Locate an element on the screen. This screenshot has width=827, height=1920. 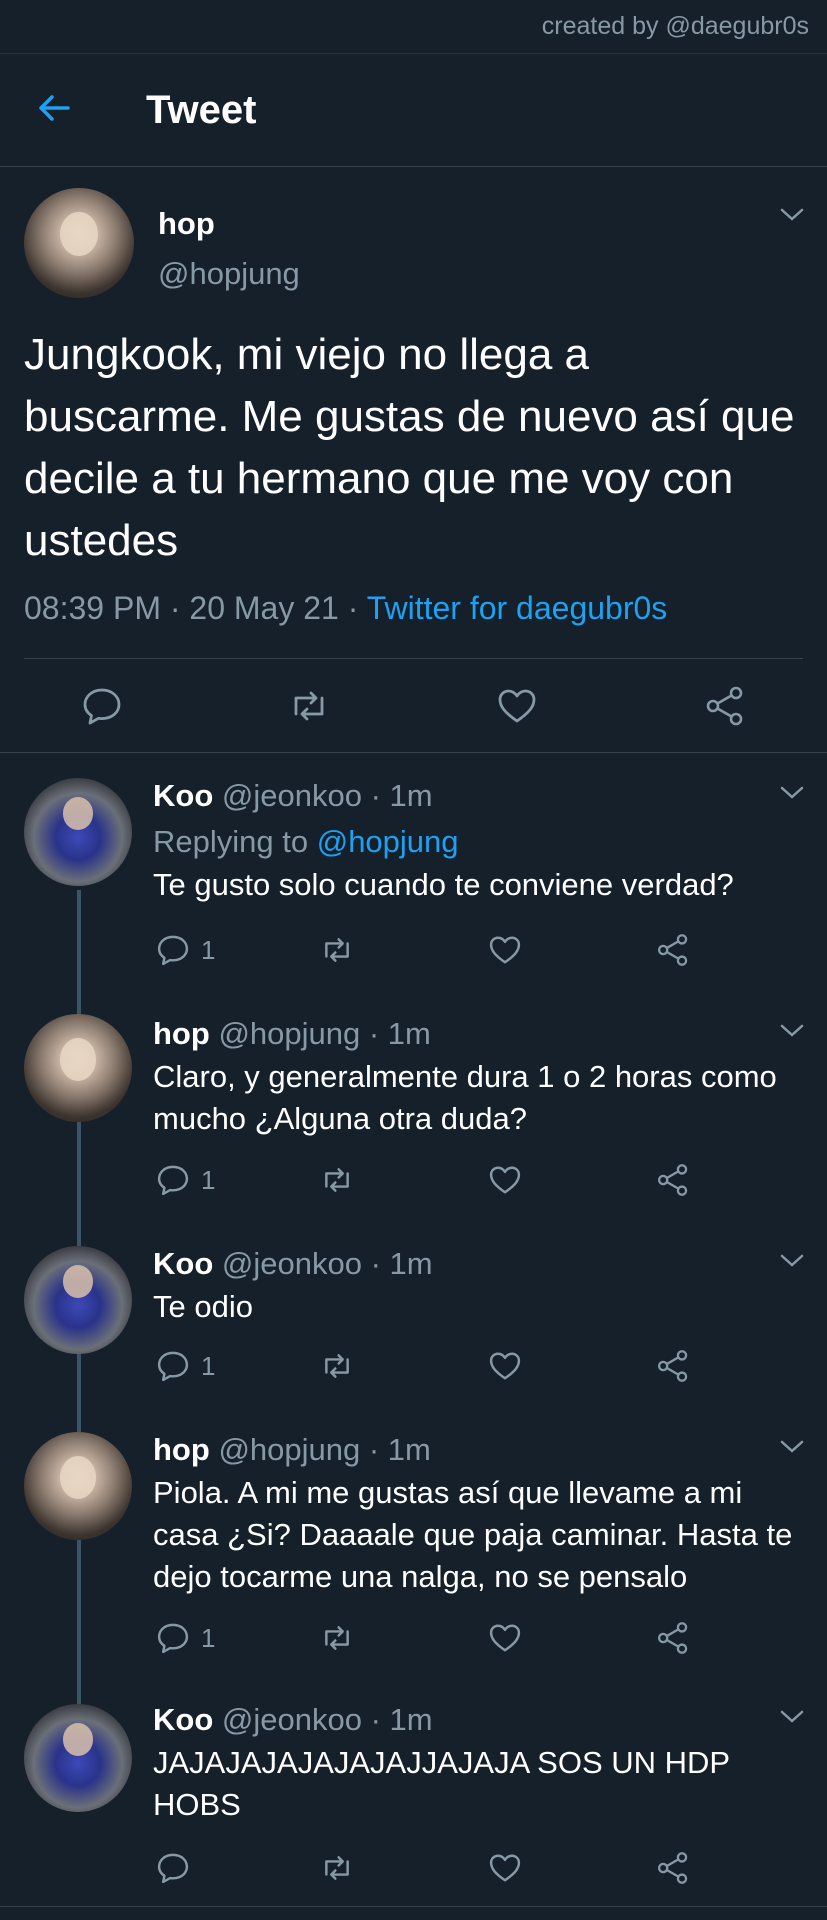
tweet-source-link: Twitter for daegubr0s is located at coordinates (517, 608).